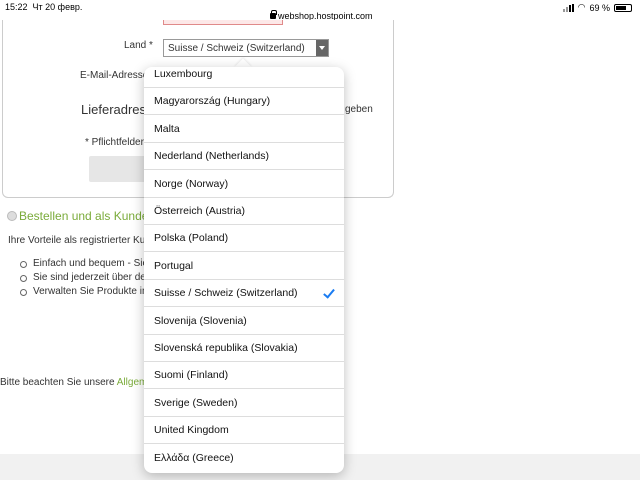  I want to click on terms-note: Bitte beachten Sie unsere Allgem, so click(74, 382).